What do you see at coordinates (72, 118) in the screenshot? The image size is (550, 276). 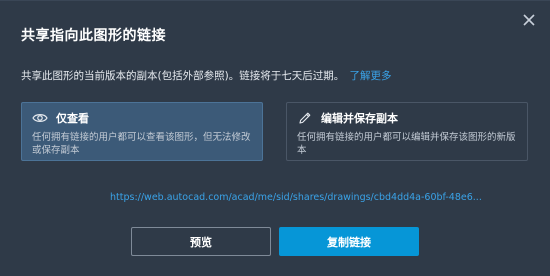 I see `view-only-label: 仅查看` at bounding box center [72, 118].